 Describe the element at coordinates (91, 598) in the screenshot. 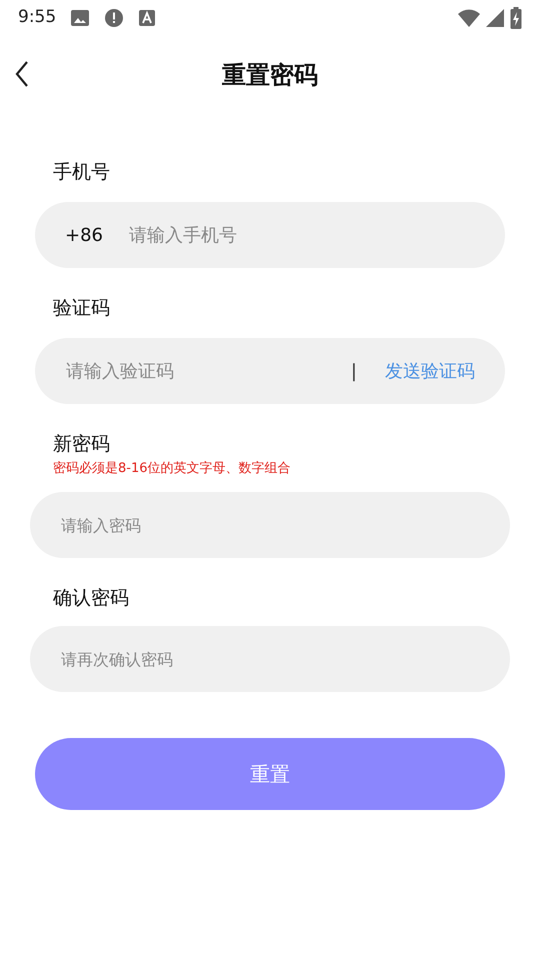

I see `field-label: 确认密码` at that location.